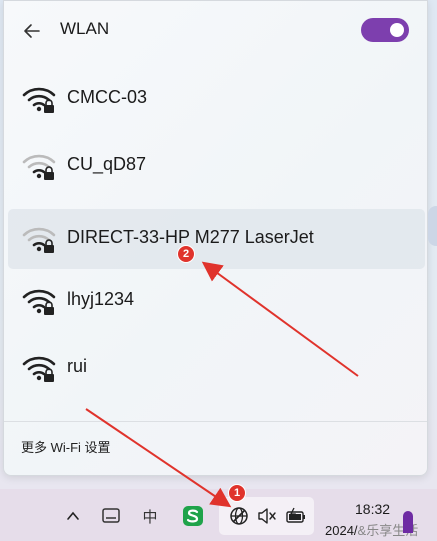  I want to click on step-badge-1: 1, so click(237, 493).